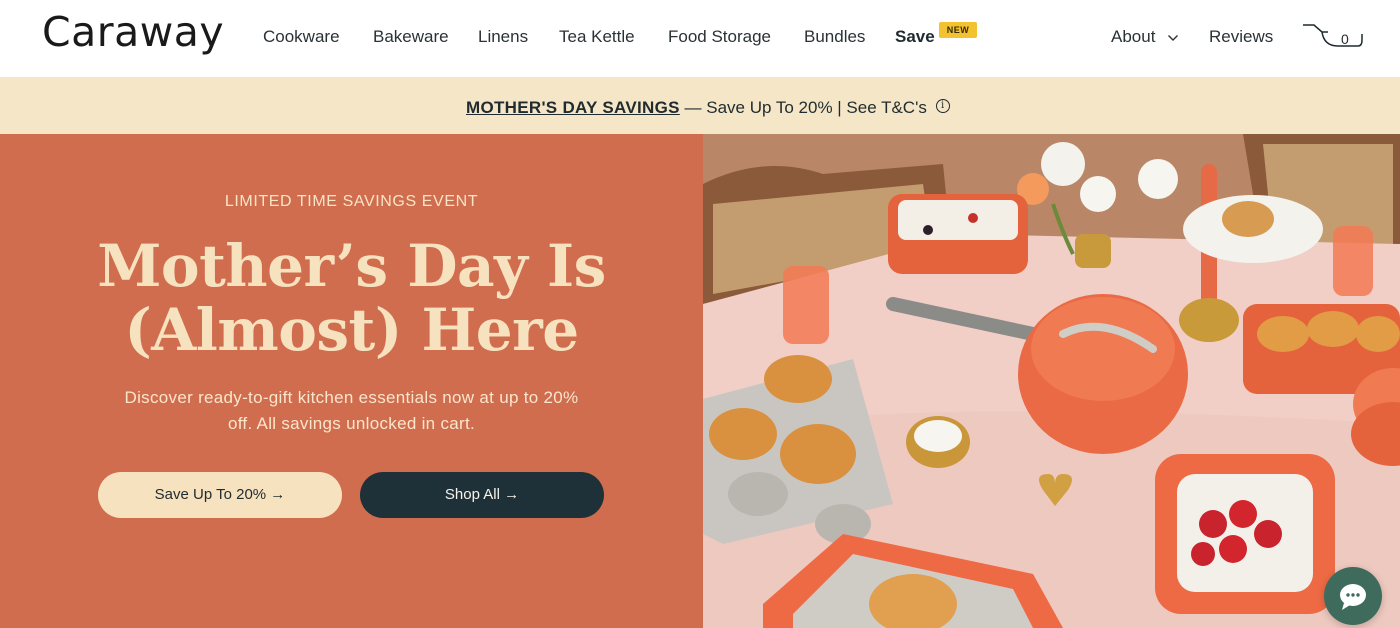 The width and height of the screenshot is (1400, 628). What do you see at coordinates (805, 107) in the screenshot?
I see `promo-detail: — Save Up To 20% | See T&C's` at bounding box center [805, 107].